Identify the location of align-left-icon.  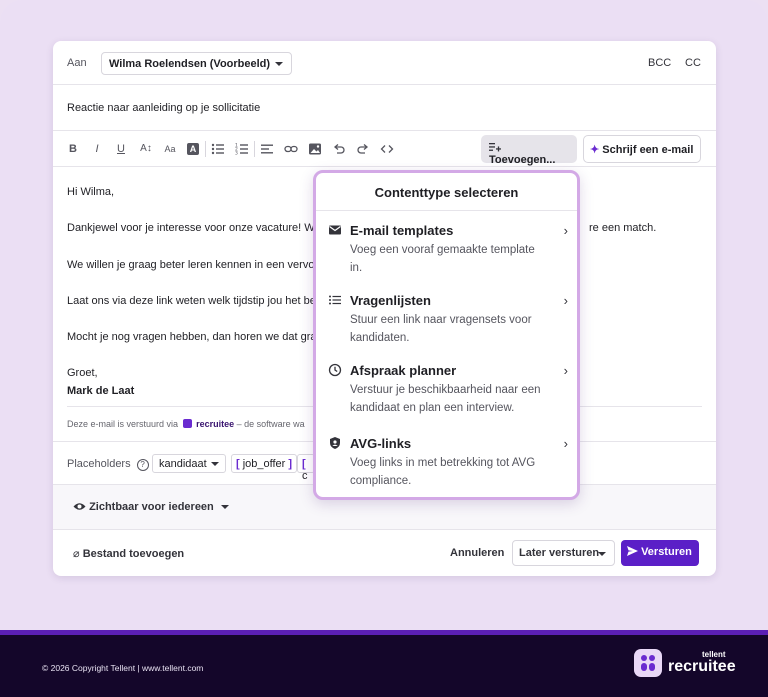
(267, 149).